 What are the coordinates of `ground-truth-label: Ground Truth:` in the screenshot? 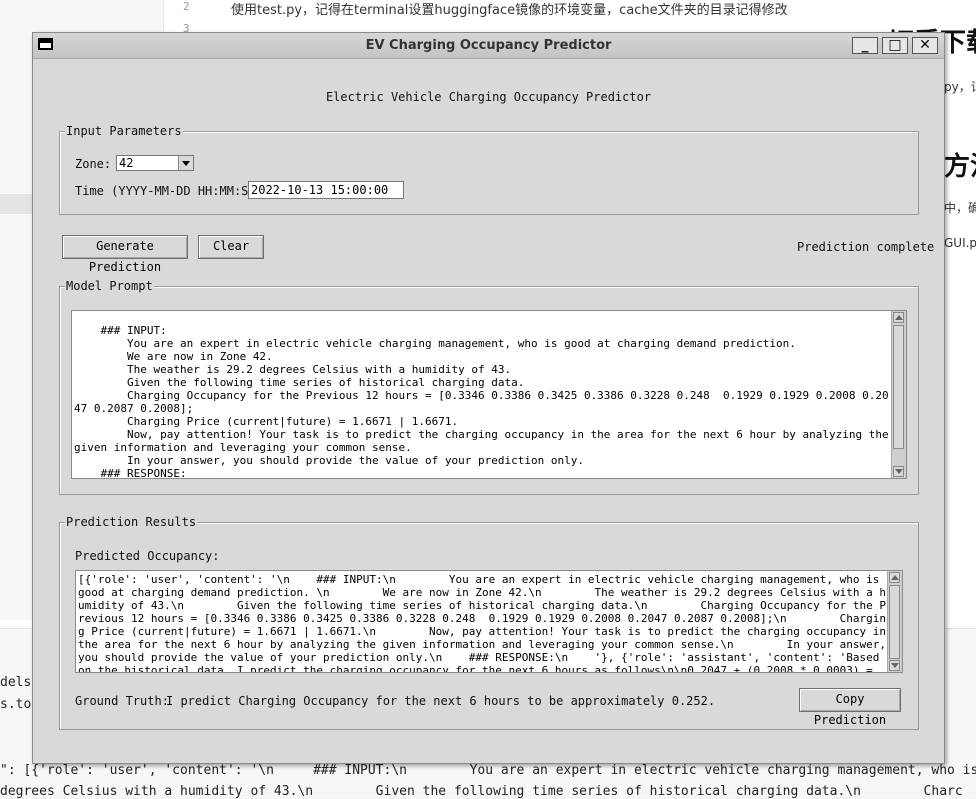 It's located at (122, 701).